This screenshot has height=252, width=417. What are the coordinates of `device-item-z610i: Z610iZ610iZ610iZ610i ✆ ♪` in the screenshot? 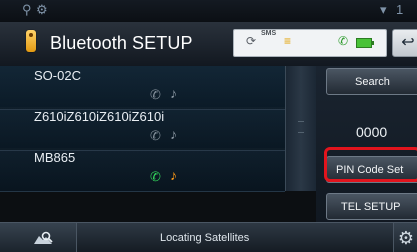 It's located at (142, 129).